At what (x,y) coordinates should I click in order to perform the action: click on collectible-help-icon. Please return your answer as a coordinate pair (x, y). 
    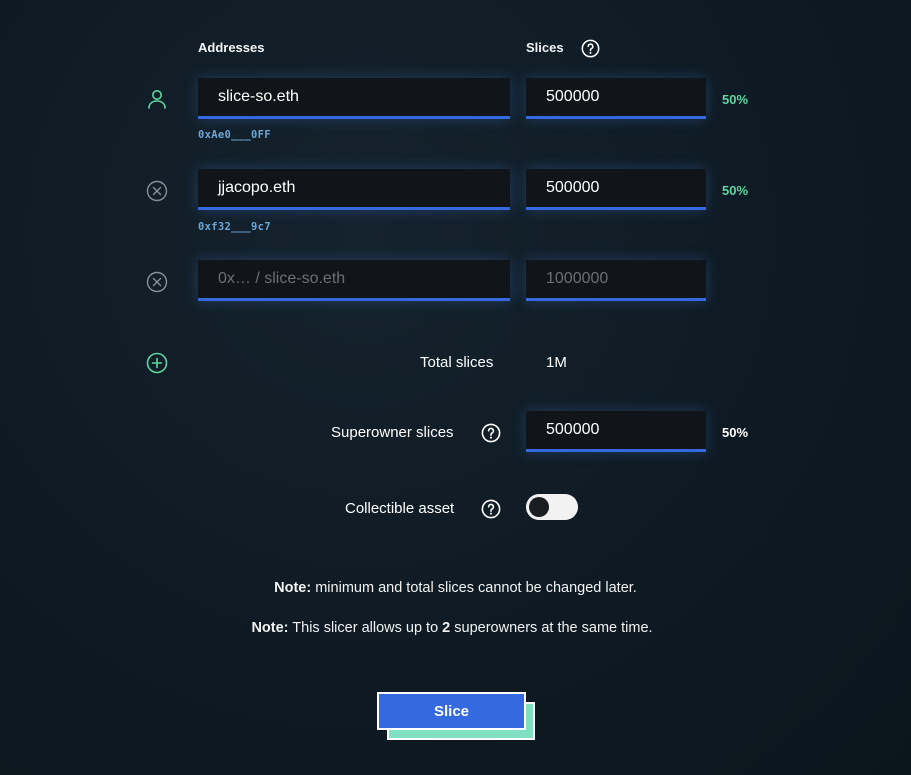
    Looking at the image, I should click on (491, 509).